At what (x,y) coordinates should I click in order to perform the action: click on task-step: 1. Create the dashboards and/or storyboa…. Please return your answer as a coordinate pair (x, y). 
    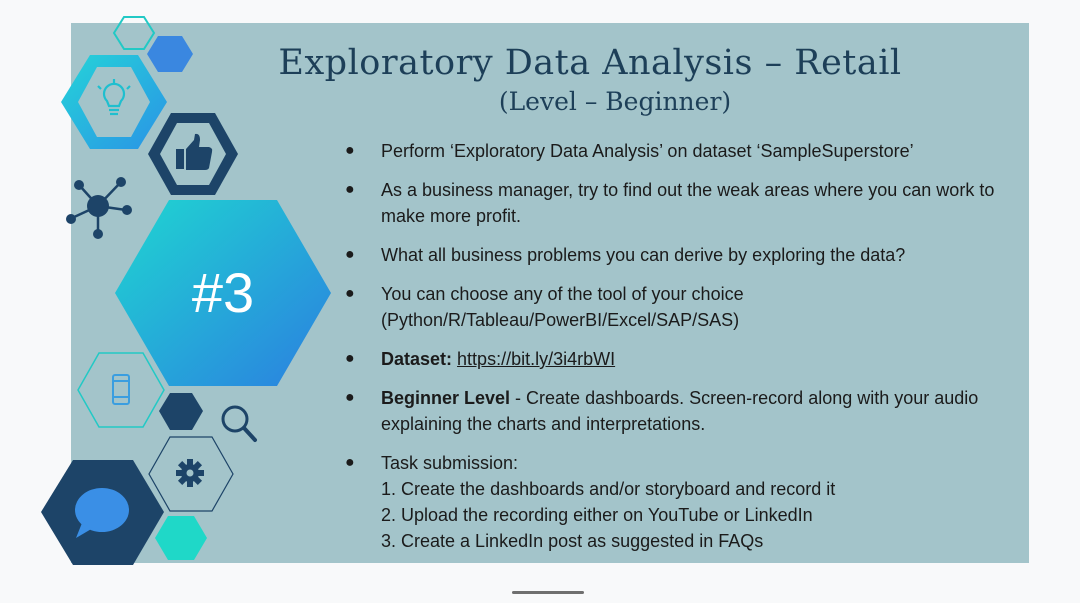
    Looking at the image, I should click on (608, 489).